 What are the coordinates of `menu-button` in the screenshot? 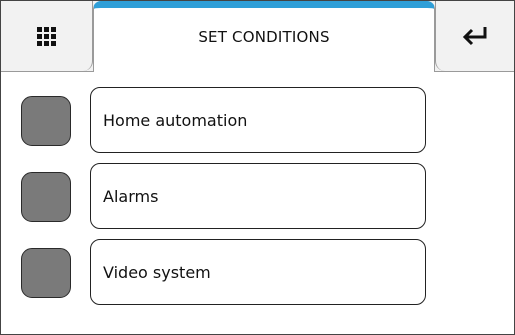 It's located at (47, 36).